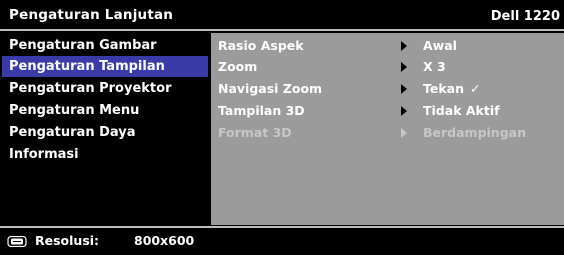 The width and height of the screenshot is (564, 255). I want to click on model-label: Dell 1220, so click(525, 16).